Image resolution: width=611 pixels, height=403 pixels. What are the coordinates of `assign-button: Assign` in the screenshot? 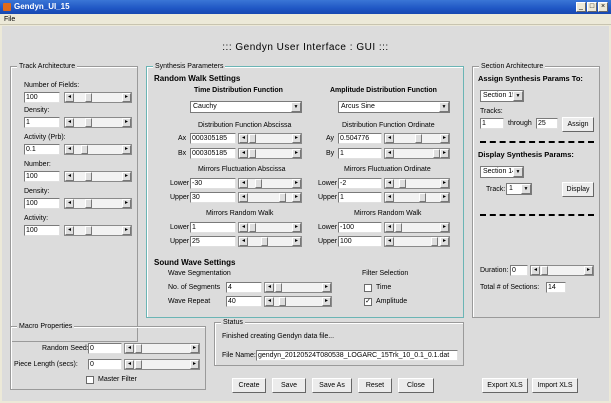 It's located at (578, 124).